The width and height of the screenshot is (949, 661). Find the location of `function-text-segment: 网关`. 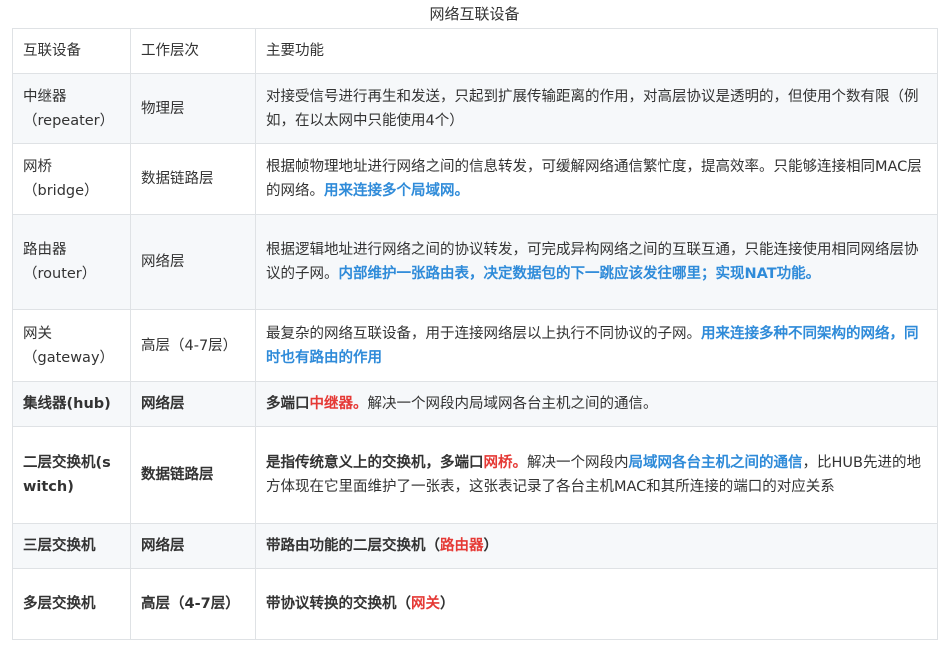

function-text-segment: 网关 is located at coordinates (425, 604).